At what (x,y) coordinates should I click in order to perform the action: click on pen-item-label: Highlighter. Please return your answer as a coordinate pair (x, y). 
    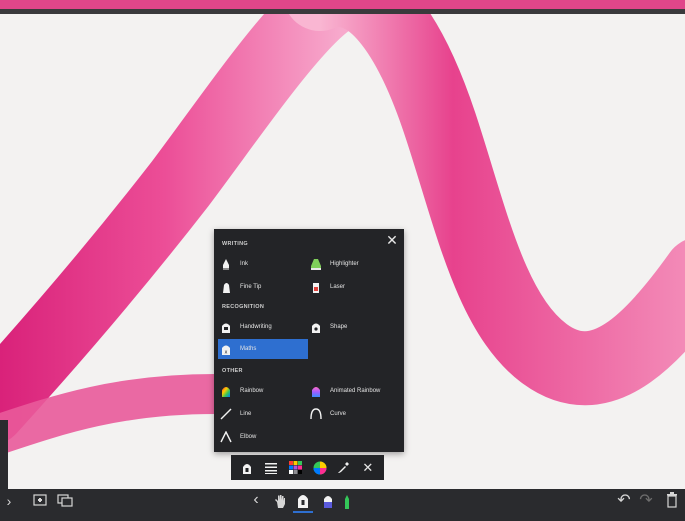
    Looking at the image, I should click on (344, 264).